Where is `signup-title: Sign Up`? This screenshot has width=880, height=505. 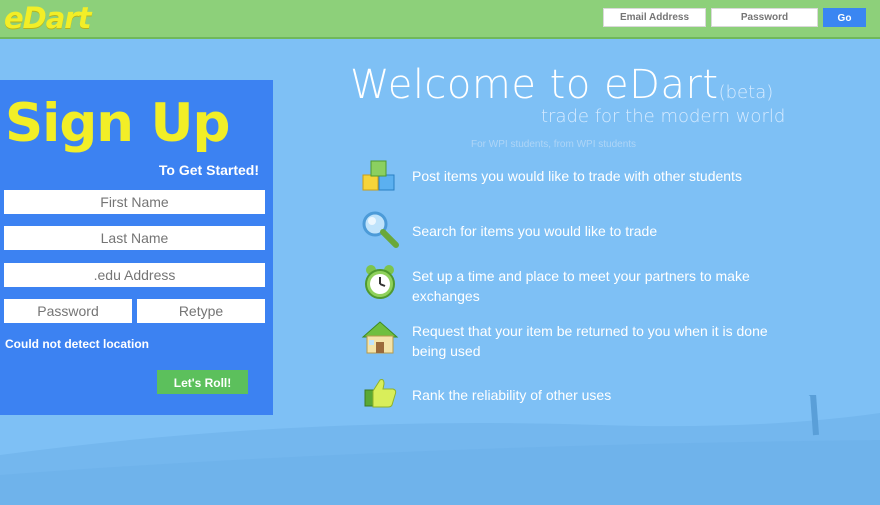 signup-title: Sign Up is located at coordinates (117, 123).